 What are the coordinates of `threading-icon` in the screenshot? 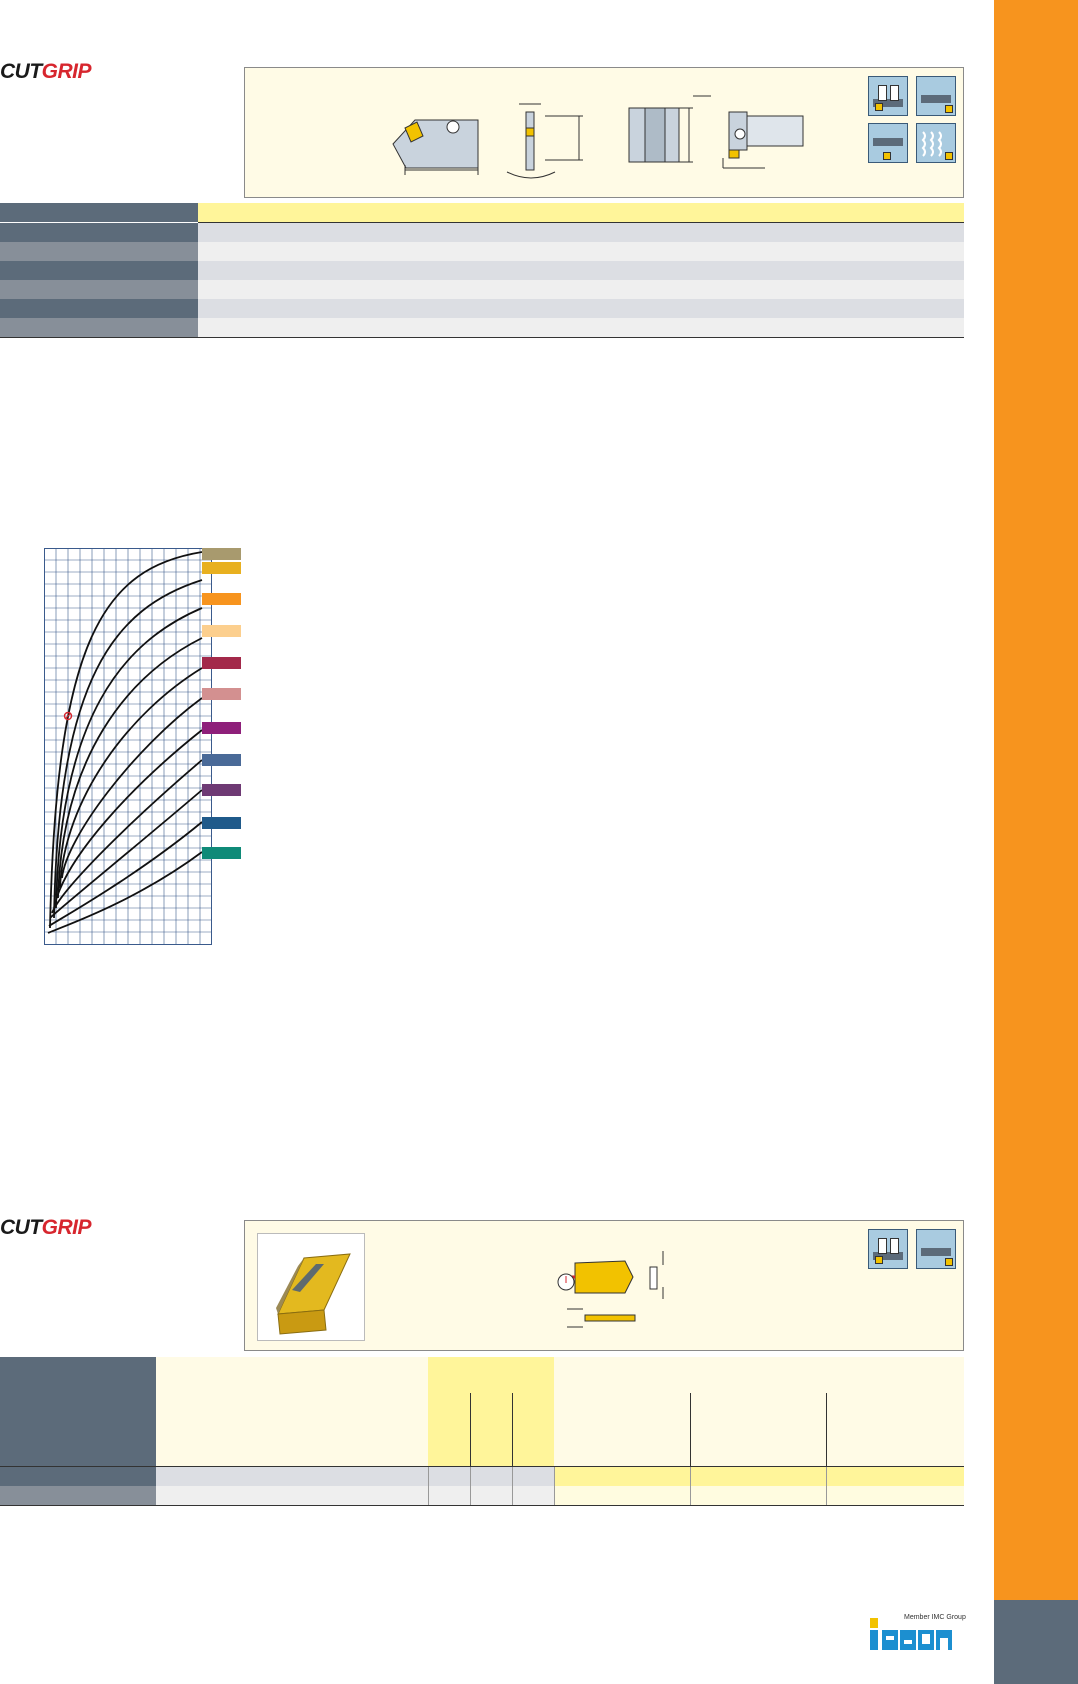 It's located at (936, 143).